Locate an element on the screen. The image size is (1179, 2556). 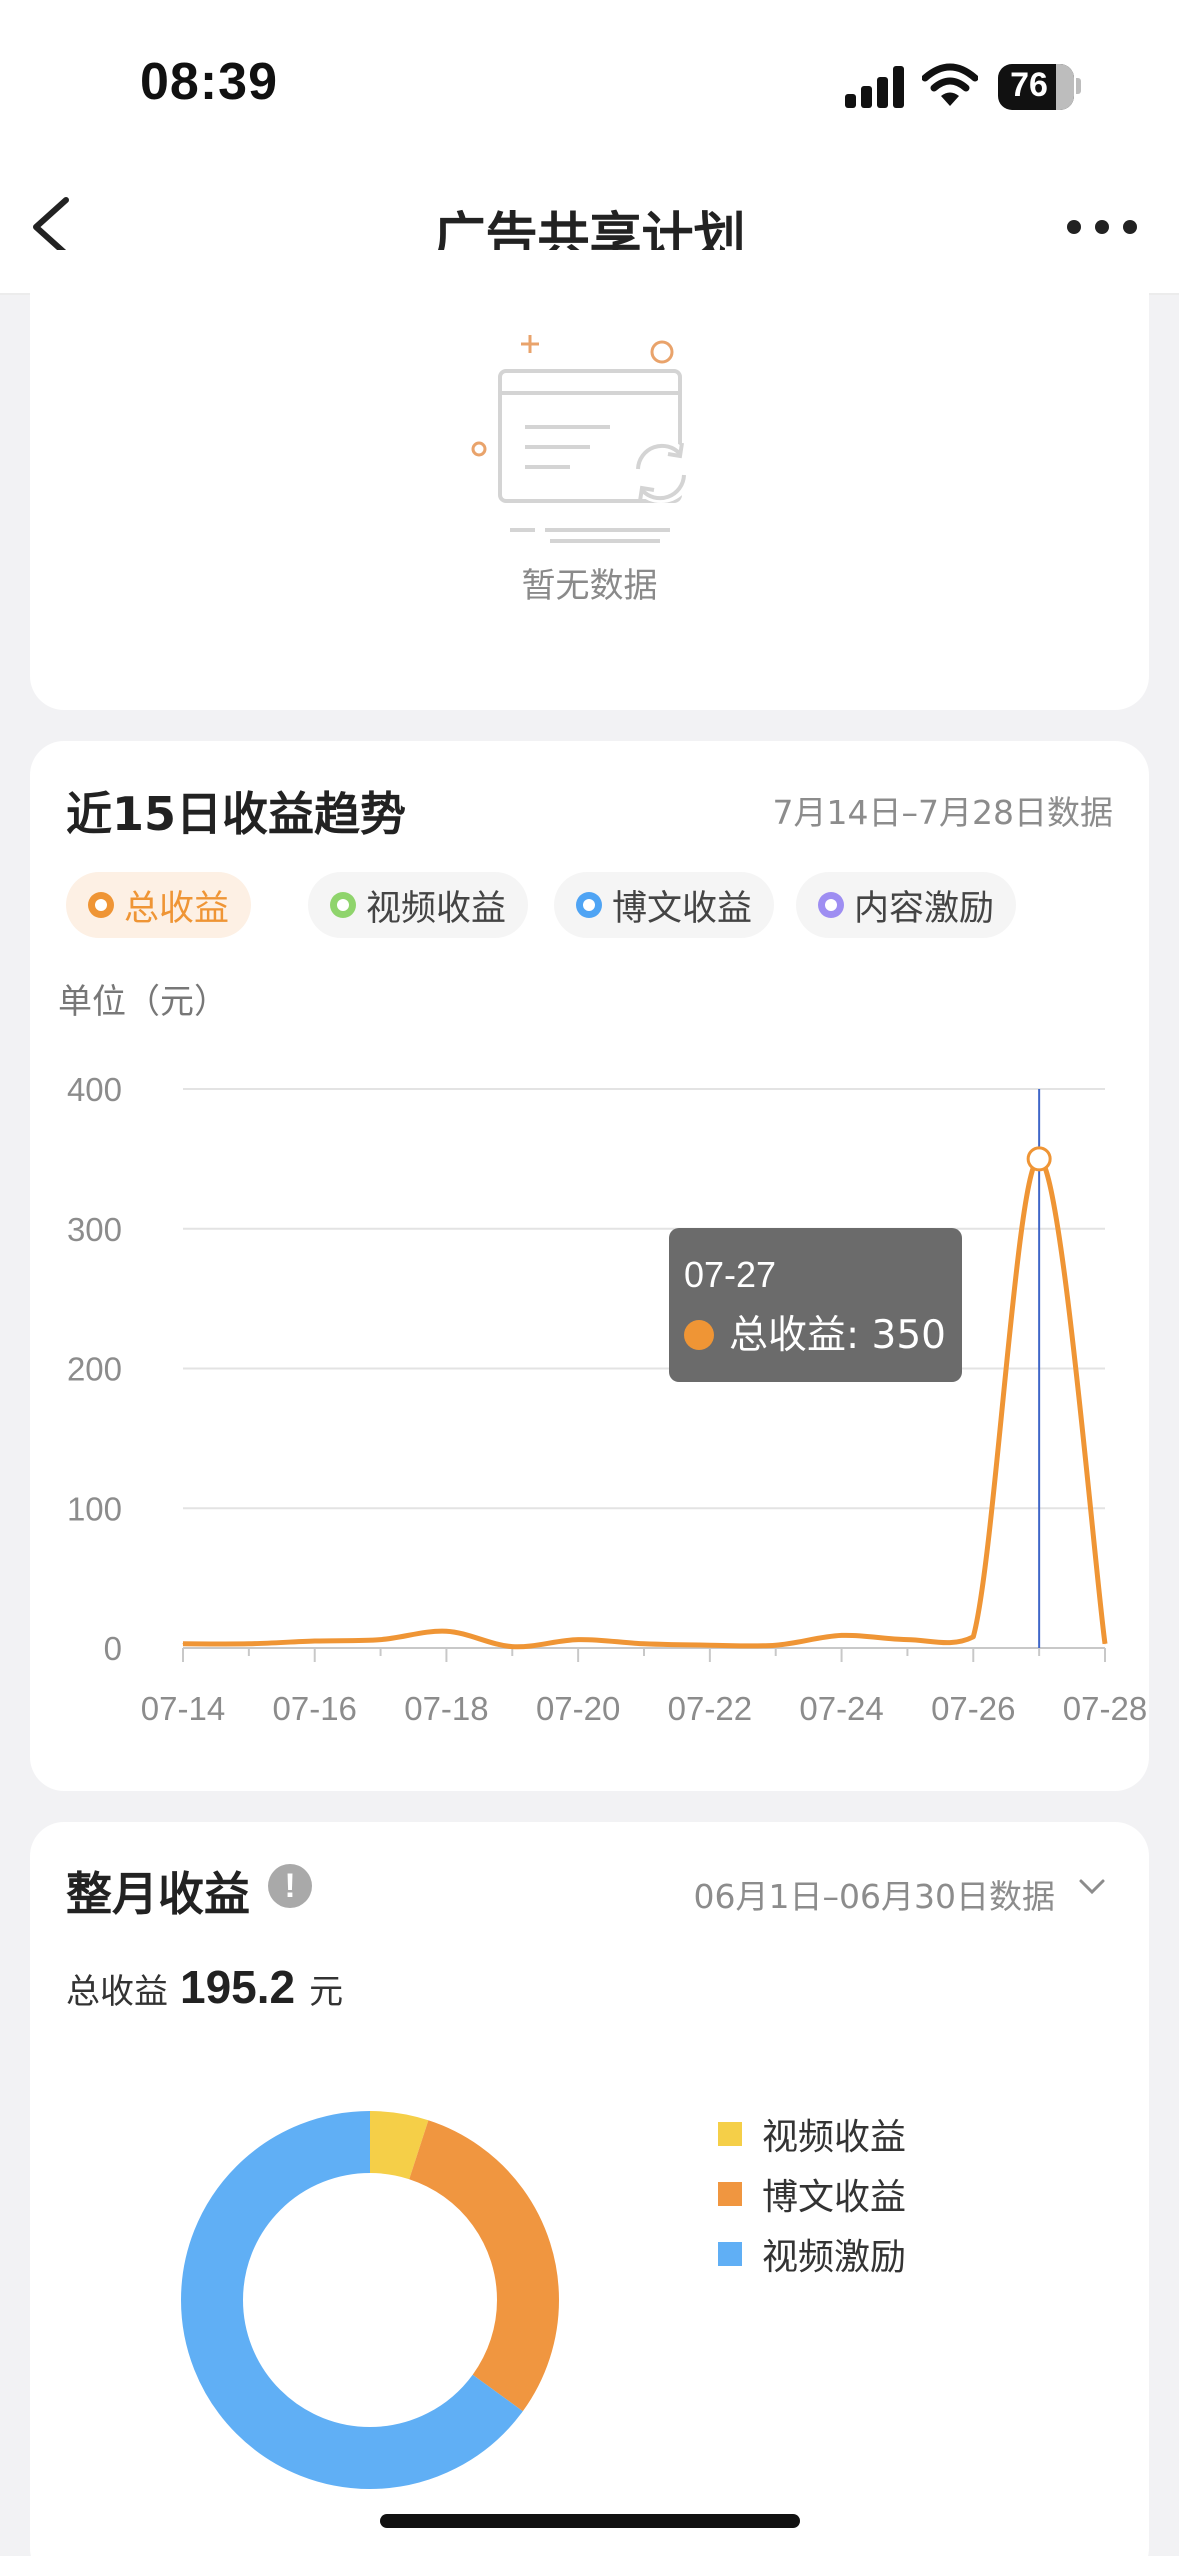
total-income: 总收益 195.2 元 is located at coordinates (204, 1987).